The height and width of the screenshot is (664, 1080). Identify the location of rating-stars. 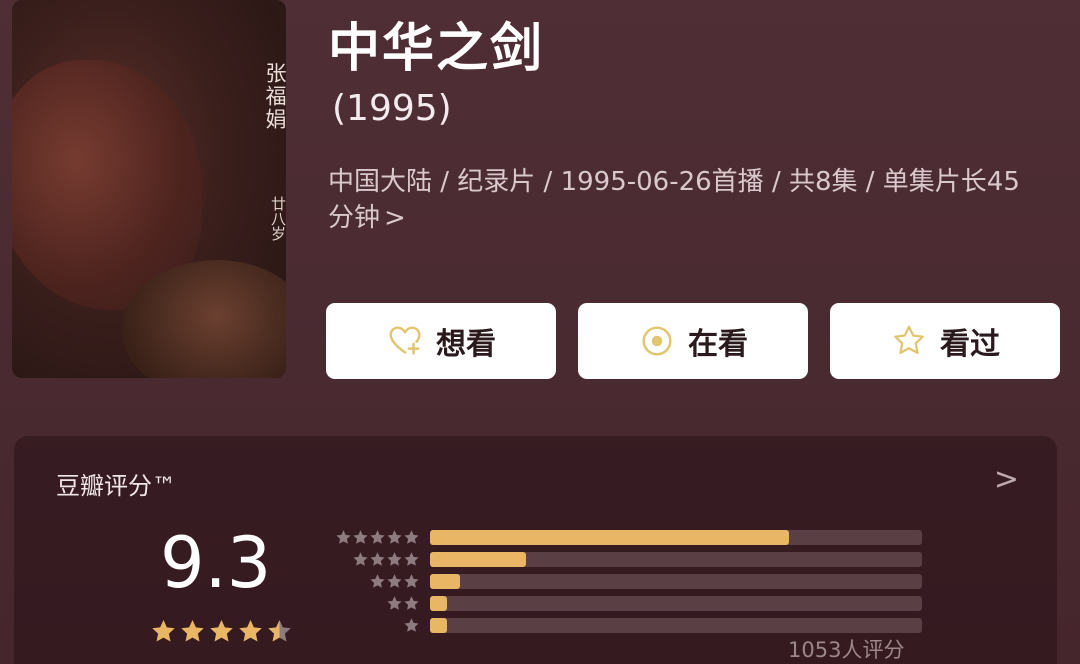
(221, 631).